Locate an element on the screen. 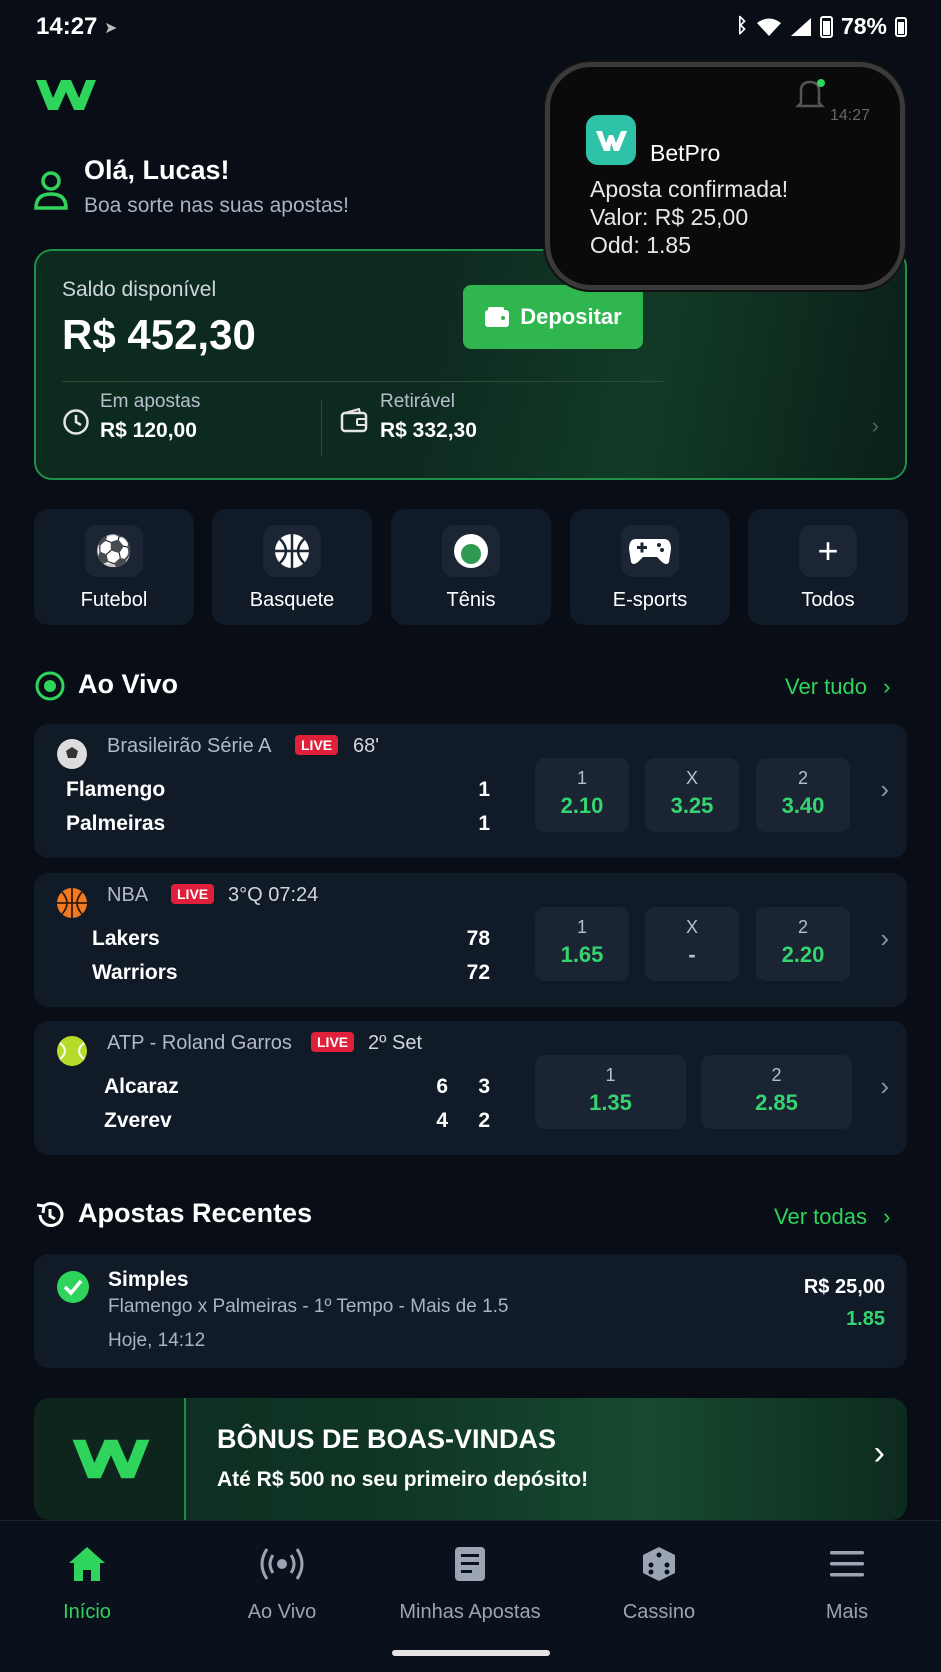 The width and height of the screenshot is (941, 1672). menu-icon is located at coordinates (847, 1564).